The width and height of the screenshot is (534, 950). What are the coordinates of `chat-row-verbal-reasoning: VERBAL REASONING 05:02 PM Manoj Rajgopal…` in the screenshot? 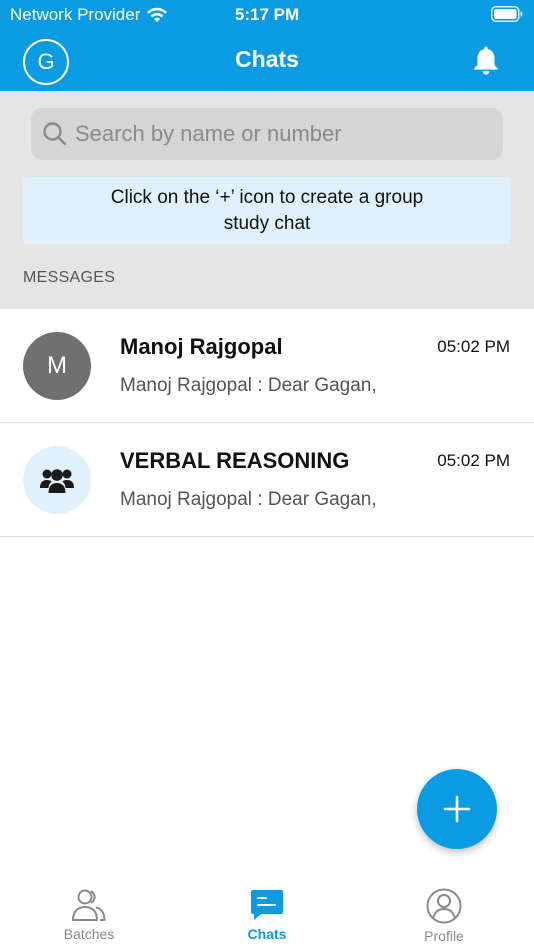 It's located at (267, 480).